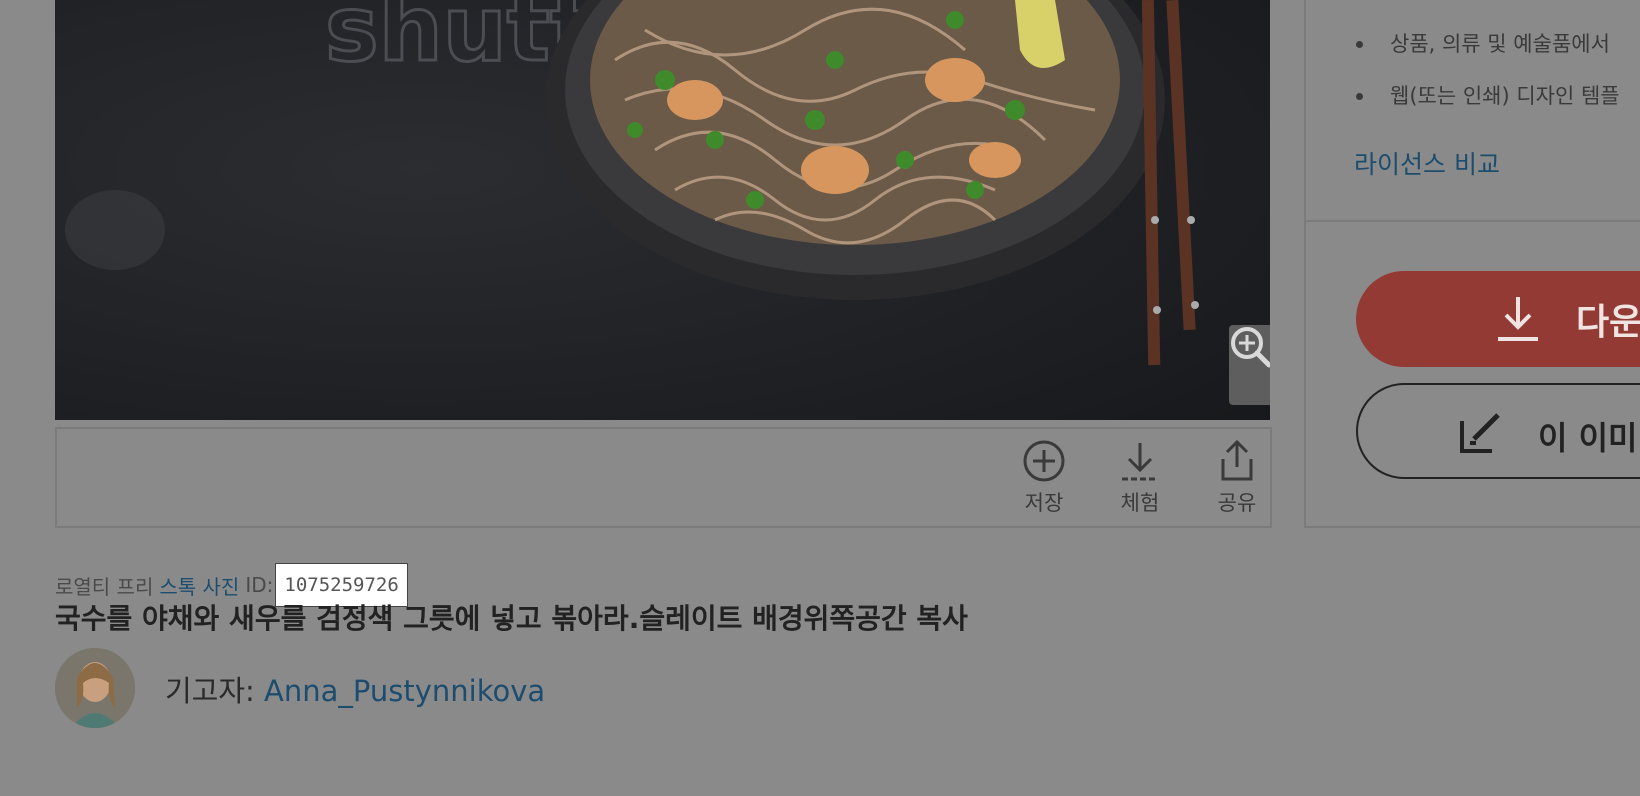 The image size is (1640, 796). What do you see at coordinates (104, 586) in the screenshot?
I see `royalty-free-label: 로열티 프리` at bounding box center [104, 586].